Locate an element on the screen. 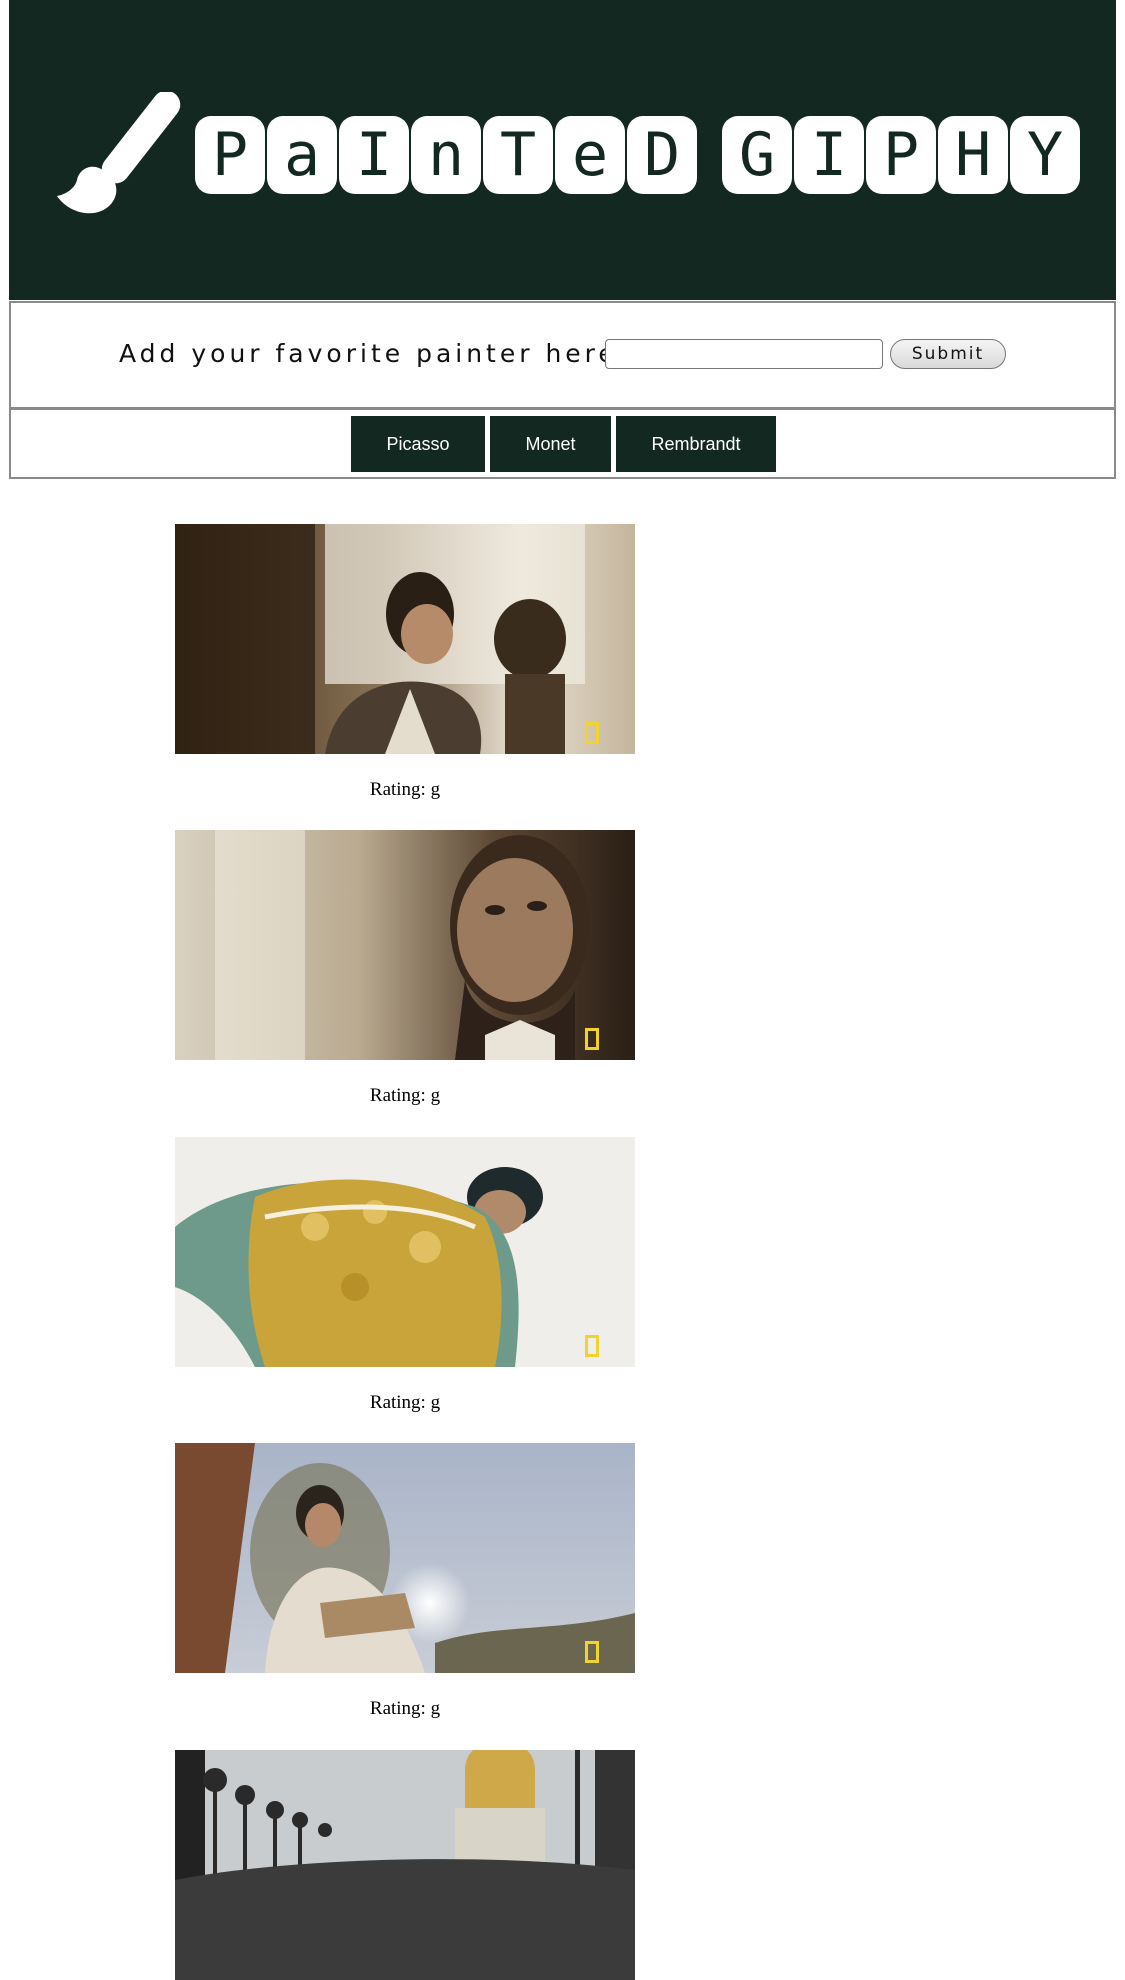  title-tile: T is located at coordinates (518, 155).